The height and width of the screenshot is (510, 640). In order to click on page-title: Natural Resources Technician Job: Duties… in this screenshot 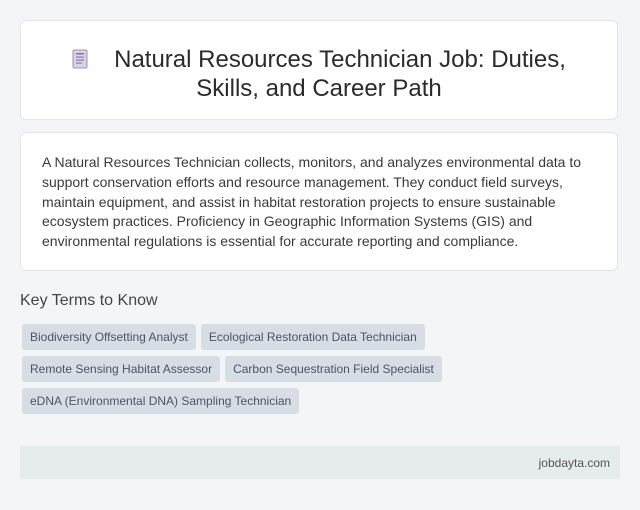, I will do `click(319, 74)`.